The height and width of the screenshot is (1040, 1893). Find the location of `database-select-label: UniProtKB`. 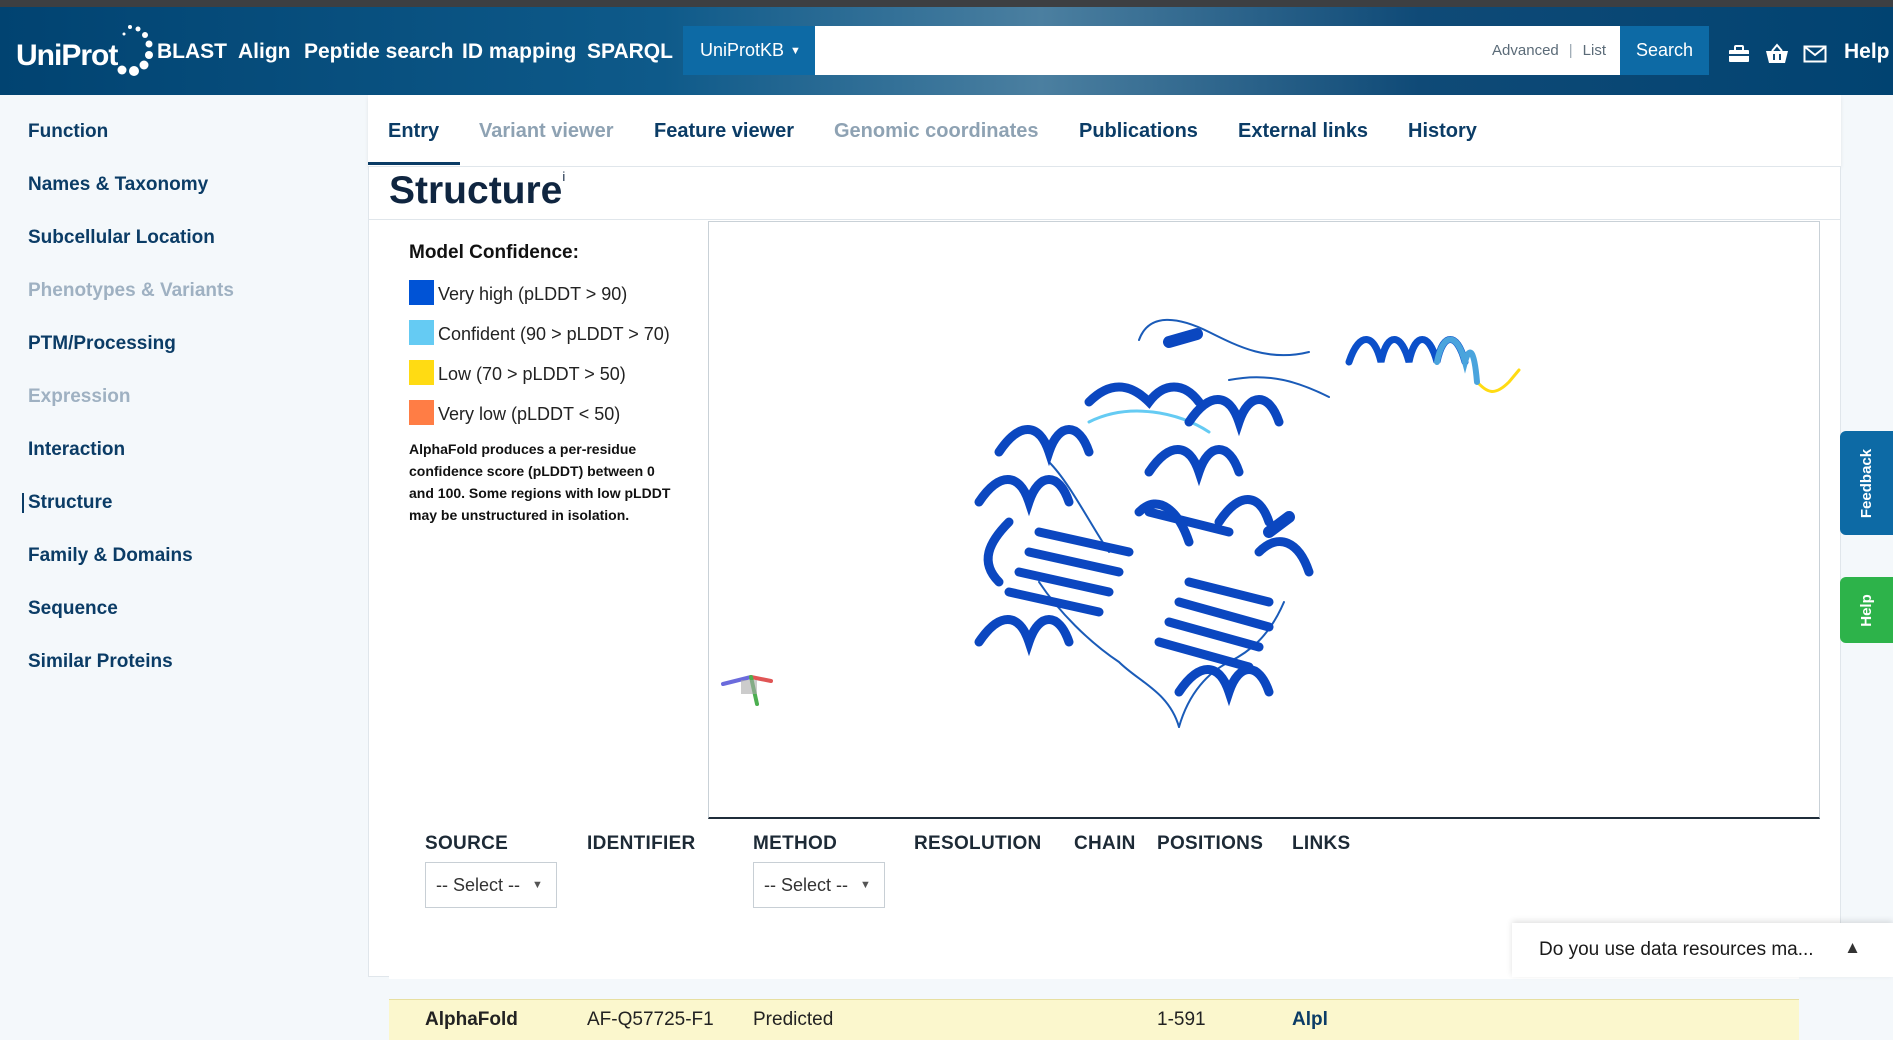

database-select-label: UniProtKB is located at coordinates (742, 50).